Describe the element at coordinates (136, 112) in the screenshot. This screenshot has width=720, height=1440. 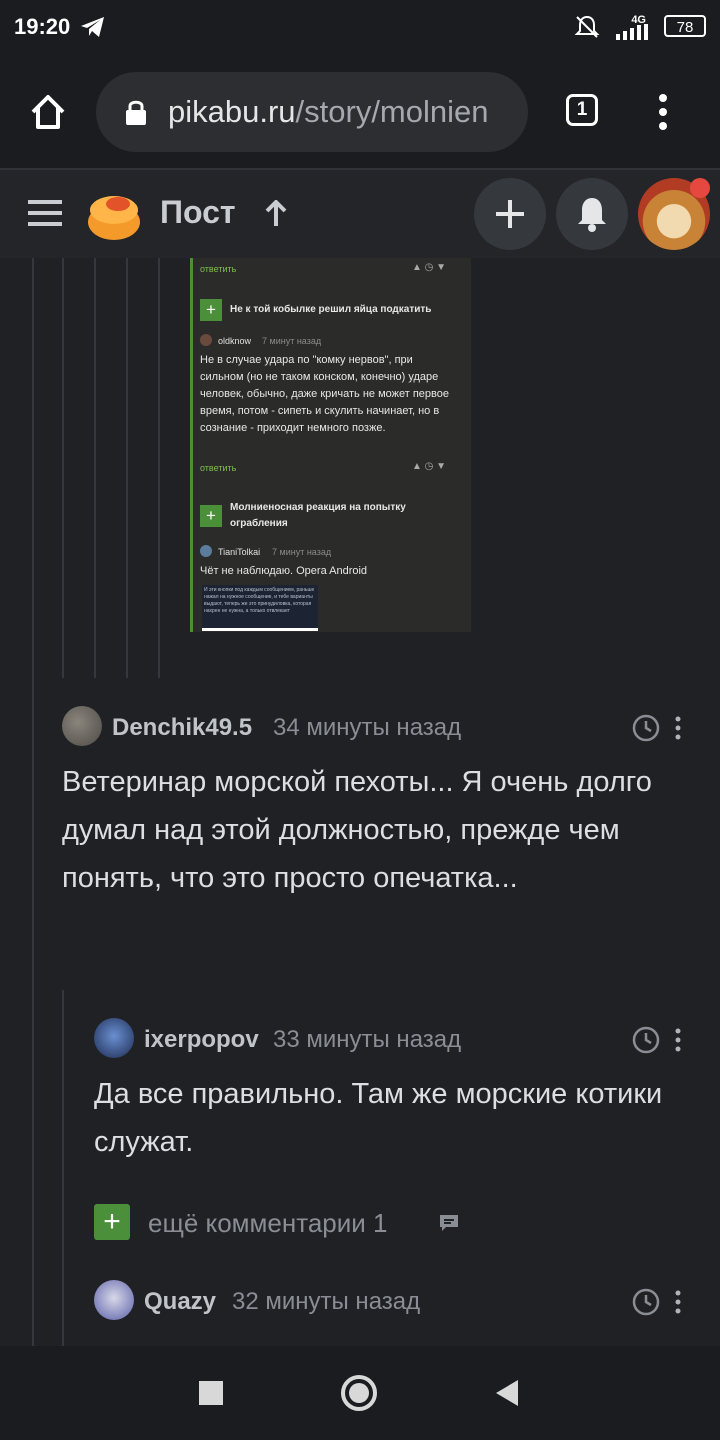
I see `lock-icon` at that location.